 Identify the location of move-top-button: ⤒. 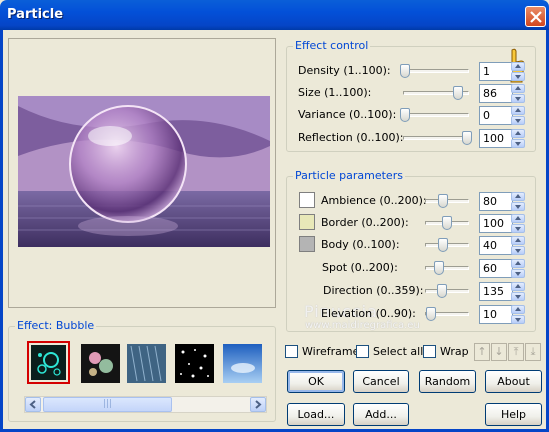
(516, 352).